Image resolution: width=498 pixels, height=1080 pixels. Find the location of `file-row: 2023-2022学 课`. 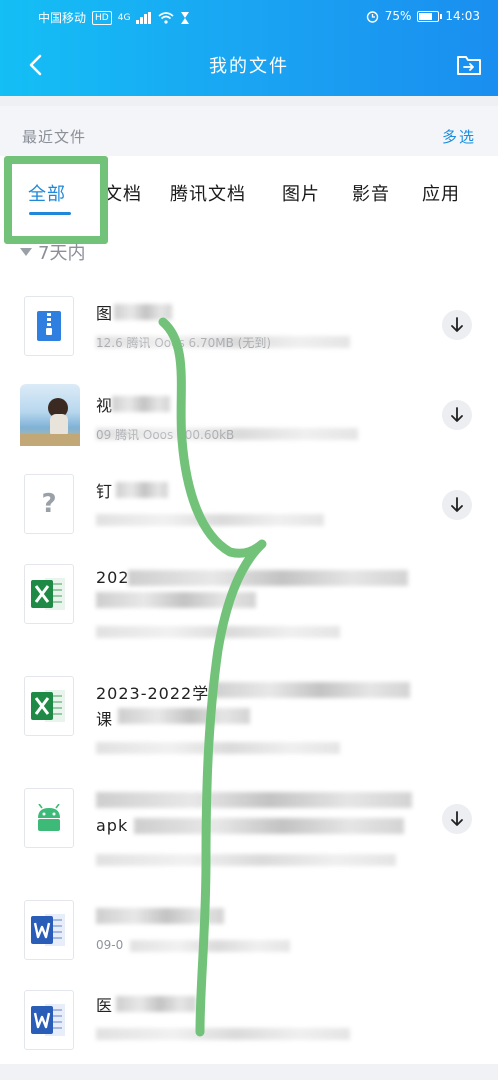

file-row: 2023-2022学 课 is located at coordinates (249, 715).